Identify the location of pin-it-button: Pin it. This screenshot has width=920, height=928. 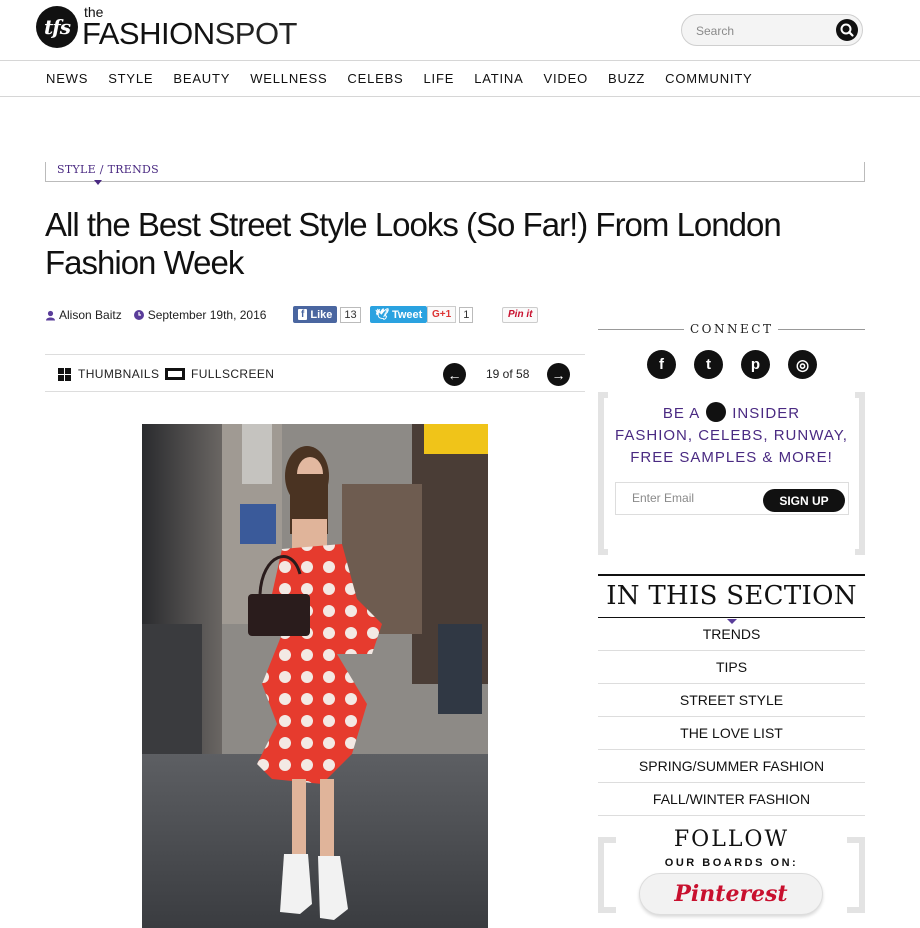
(520, 314).